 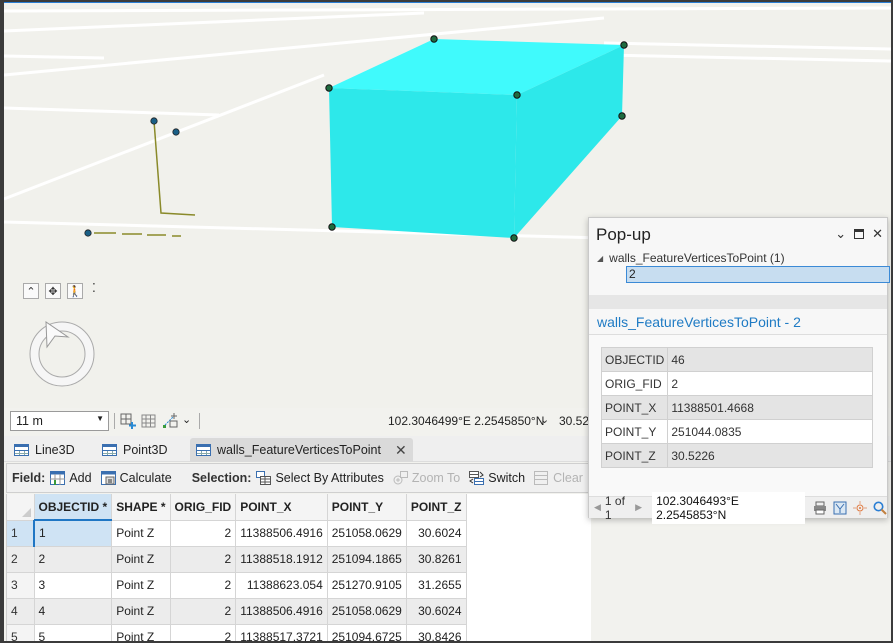 What do you see at coordinates (877, 234) in the screenshot?
I see `close-icon: ✕` at bounding box center [877, 234].